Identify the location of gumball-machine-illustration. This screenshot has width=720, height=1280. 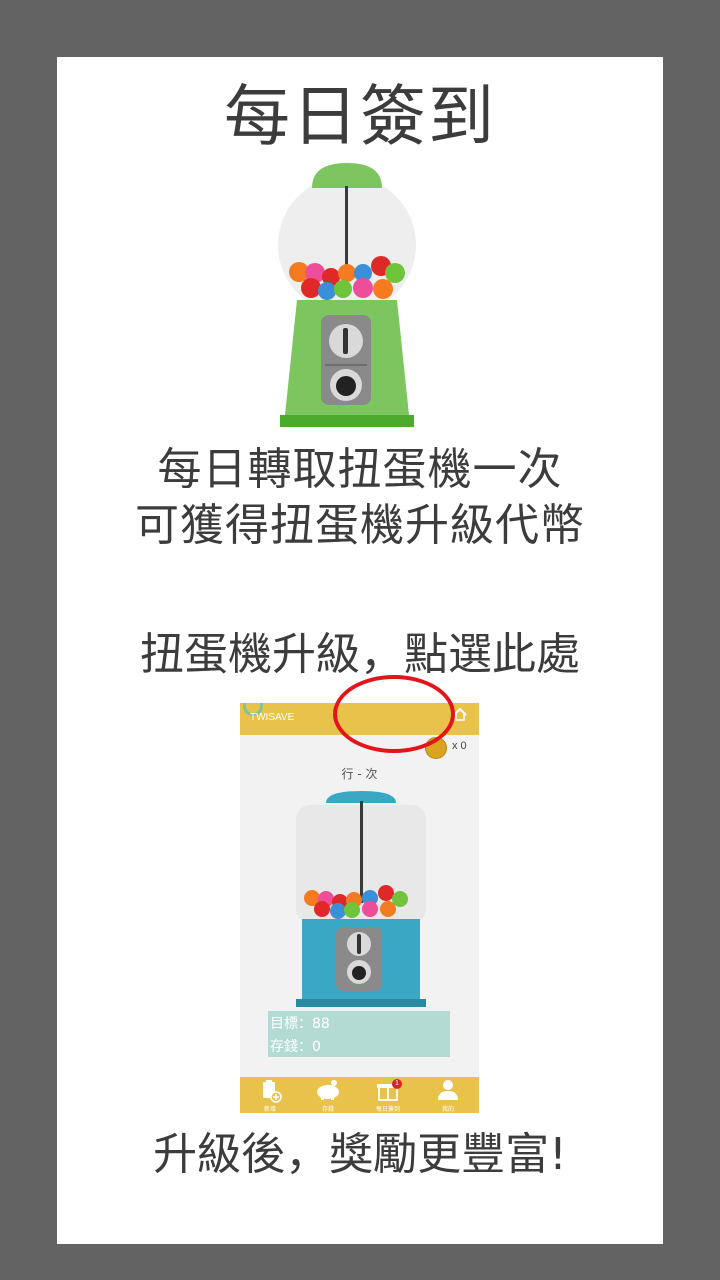
(347, 295).